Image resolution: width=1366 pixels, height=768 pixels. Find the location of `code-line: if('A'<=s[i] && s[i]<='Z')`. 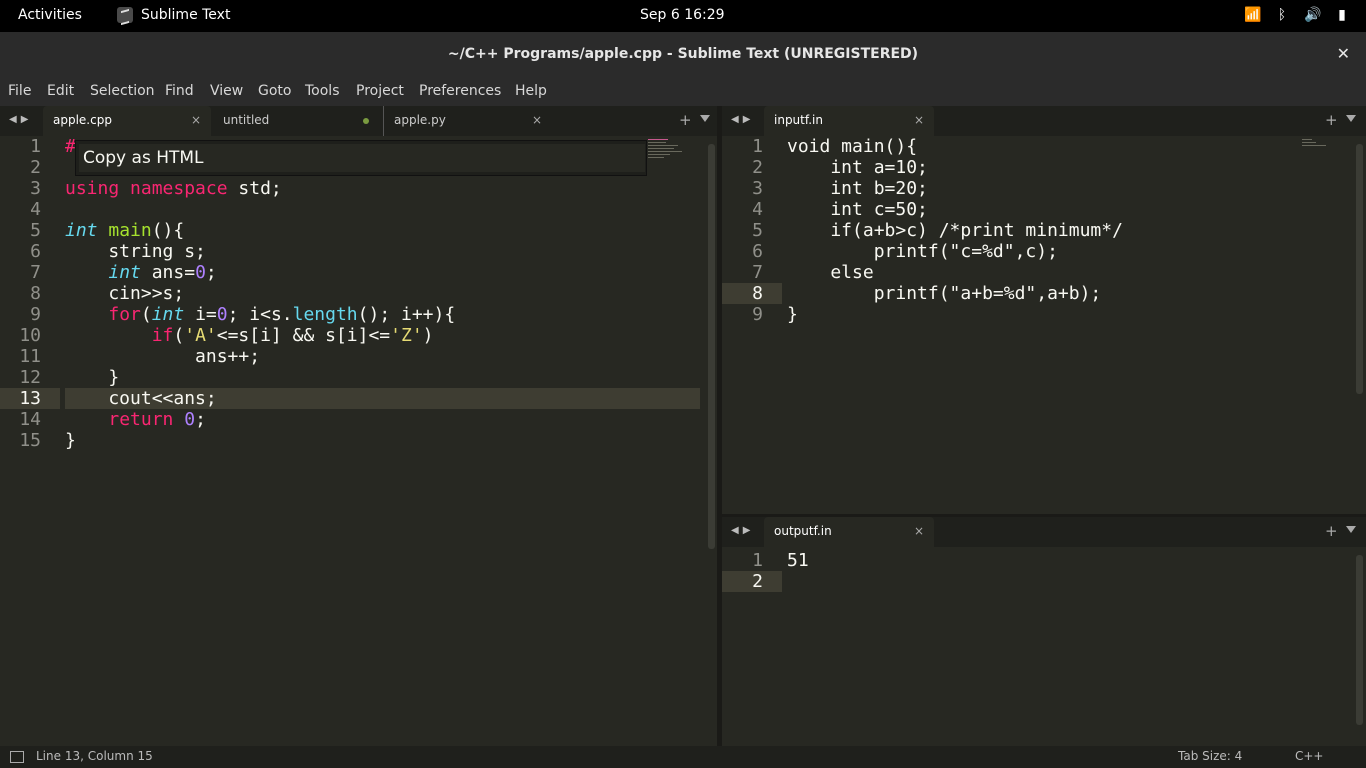

code-line: if('A'<=s[i] && s[i]<='Z') is located at coordinates (292, 335).